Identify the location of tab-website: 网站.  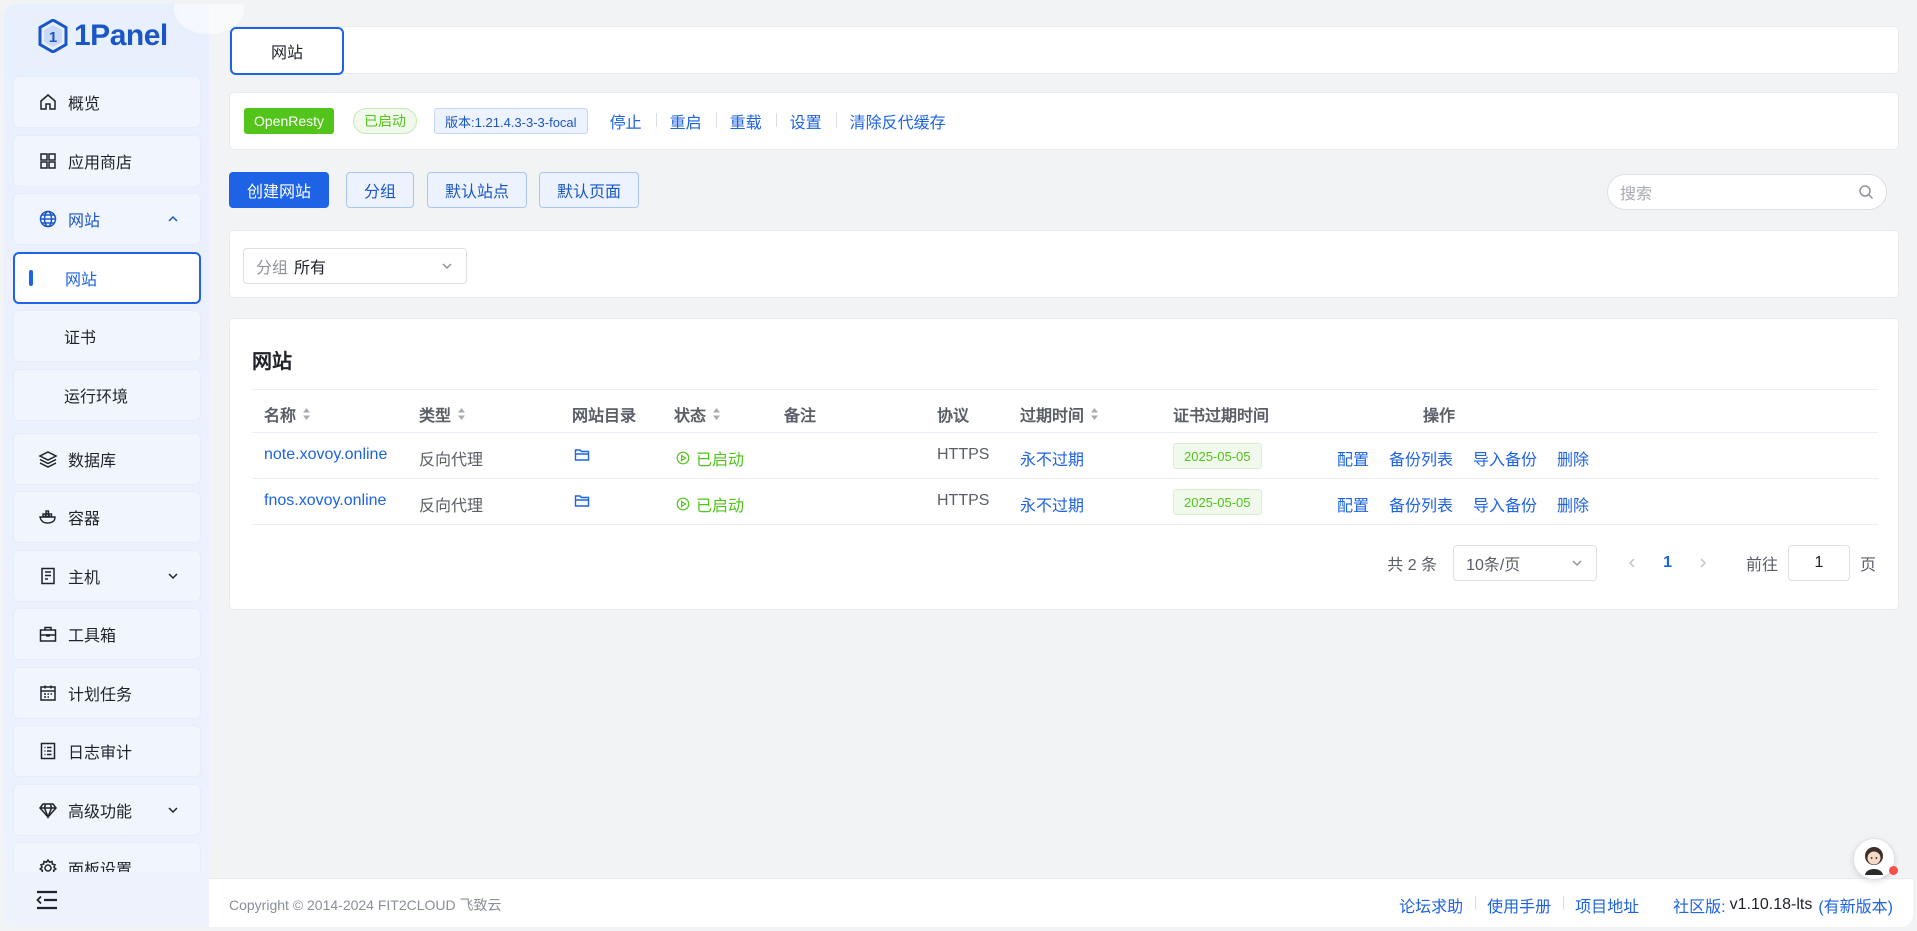
(287, 51).